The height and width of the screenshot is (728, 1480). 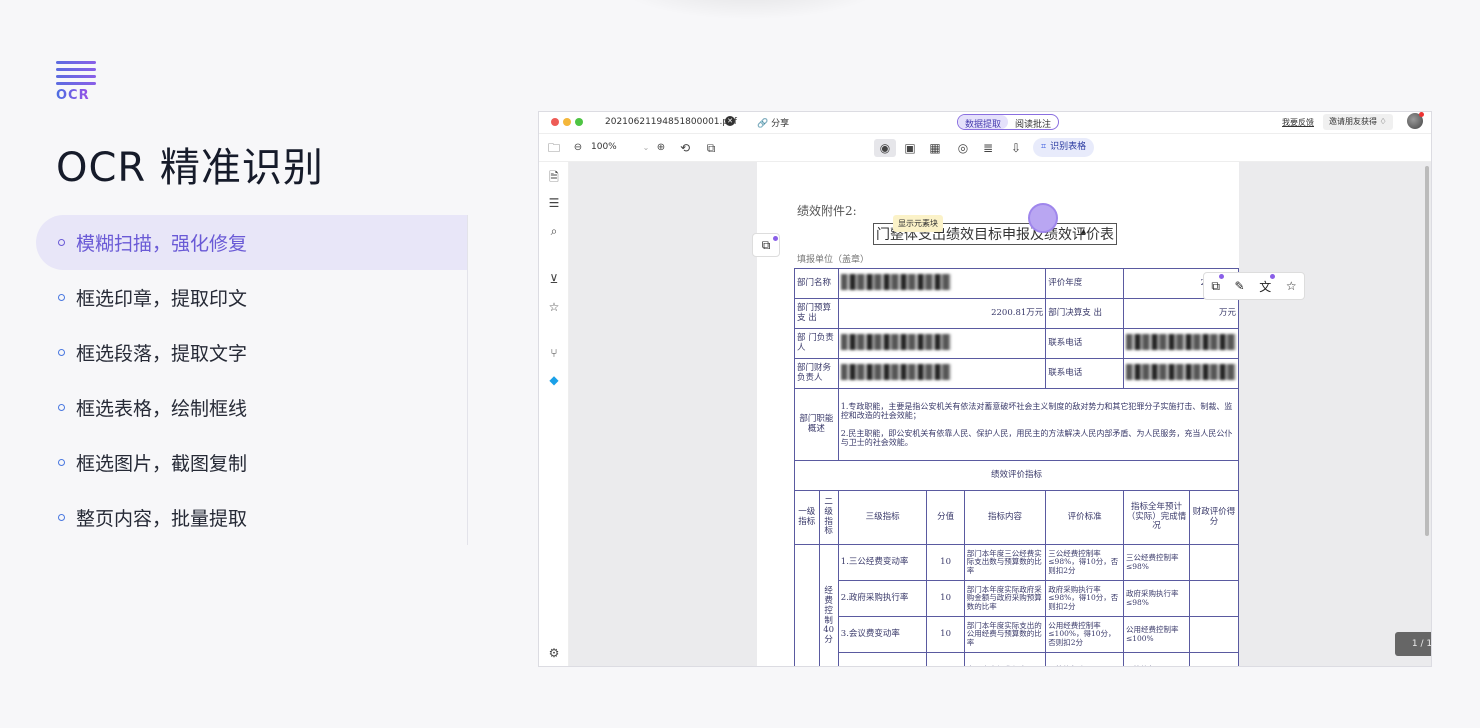 I want to click on cell-indicator: 3.会议费变动率, so click(x=882, y=634).